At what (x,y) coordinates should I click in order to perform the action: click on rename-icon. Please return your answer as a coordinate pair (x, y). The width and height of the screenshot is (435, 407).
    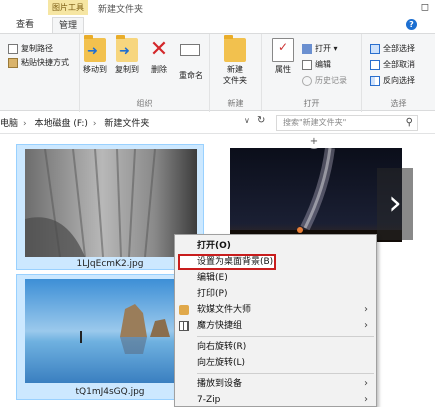
    Looking at the image, I should click on (191, 56).